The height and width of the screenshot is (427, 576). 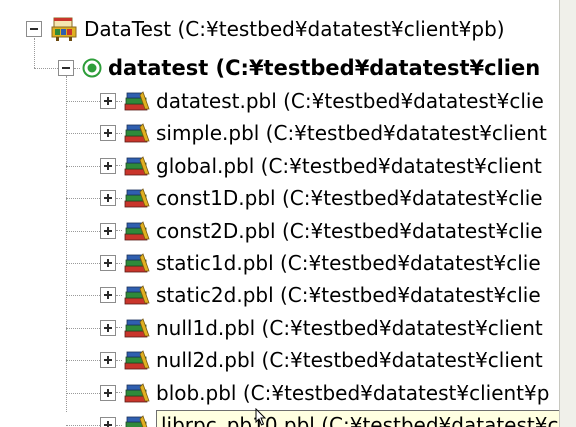 I want to click on library-label: blob.pbl (C:¥testbed¥datatest¥client¥p, so click(x=353, y=392).